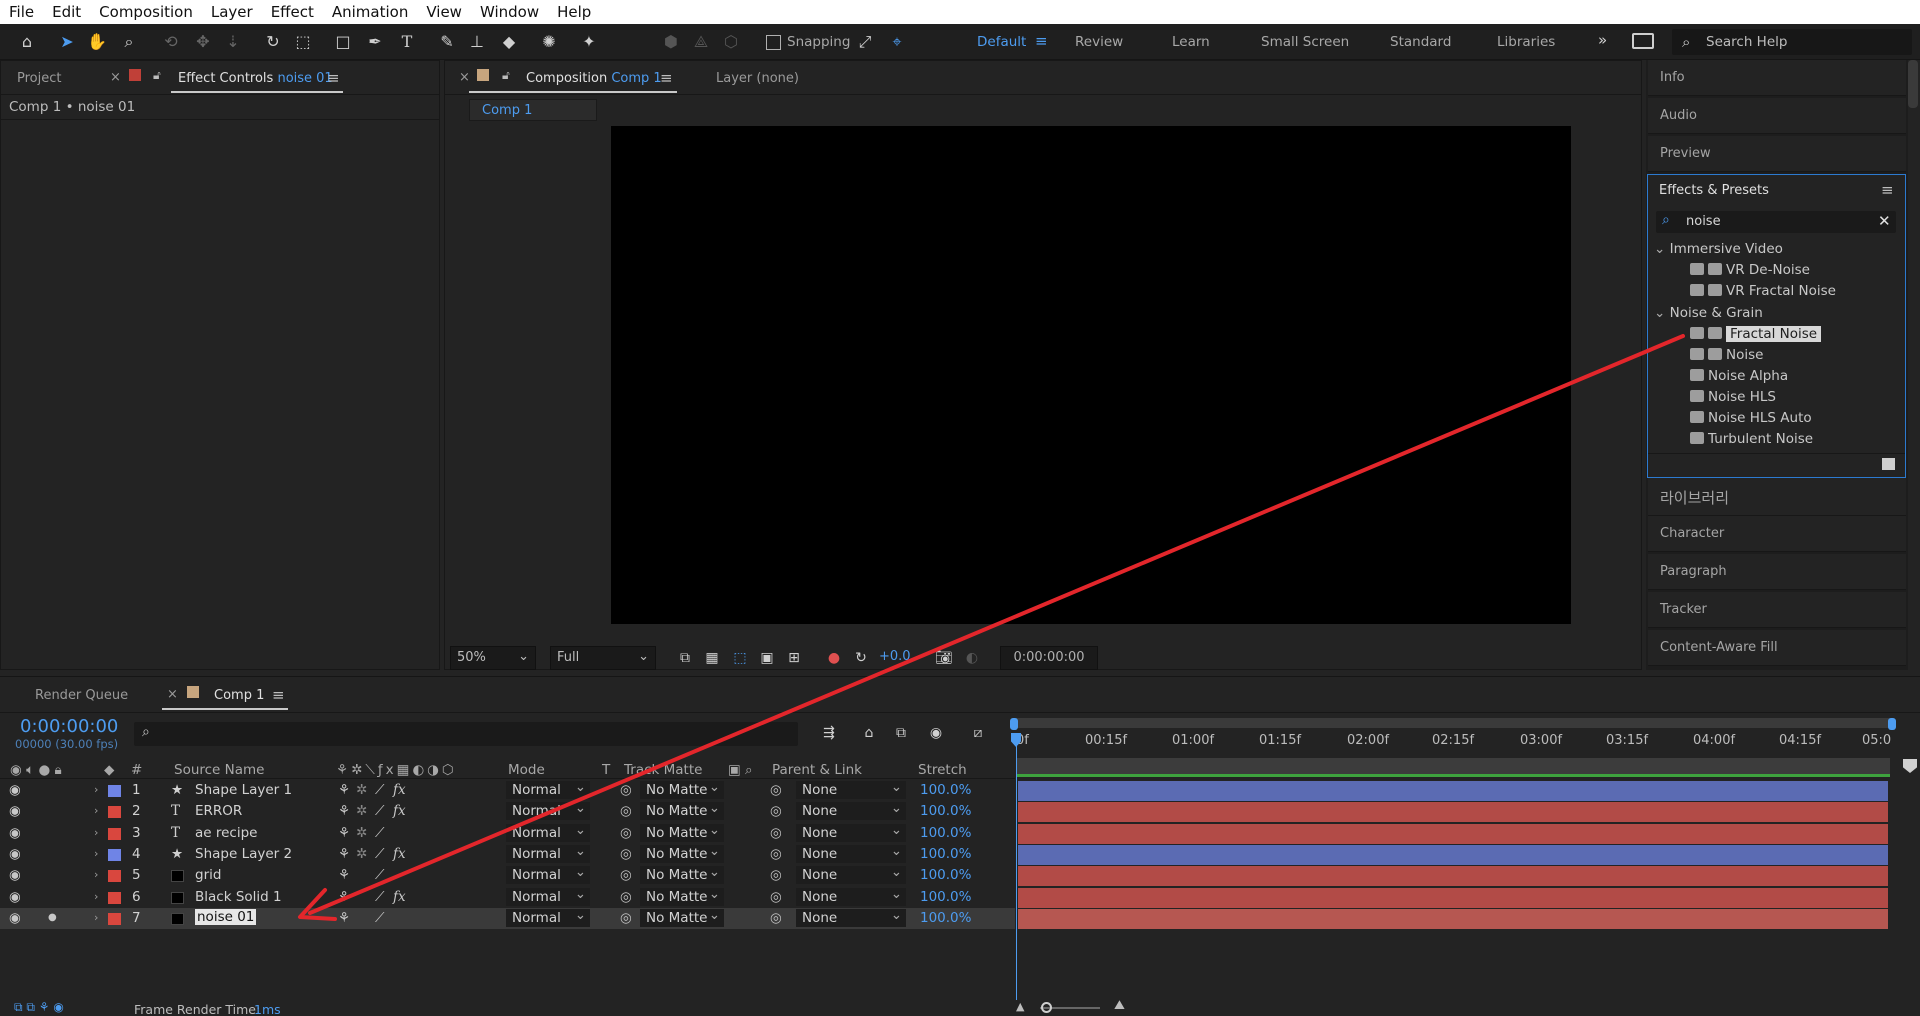 The width and height of the screenshot is (1920, 1016). Describe the element at coordinates (344, 833) in the screenshot. I see `shy-switch-icon: ⚘` at that location.